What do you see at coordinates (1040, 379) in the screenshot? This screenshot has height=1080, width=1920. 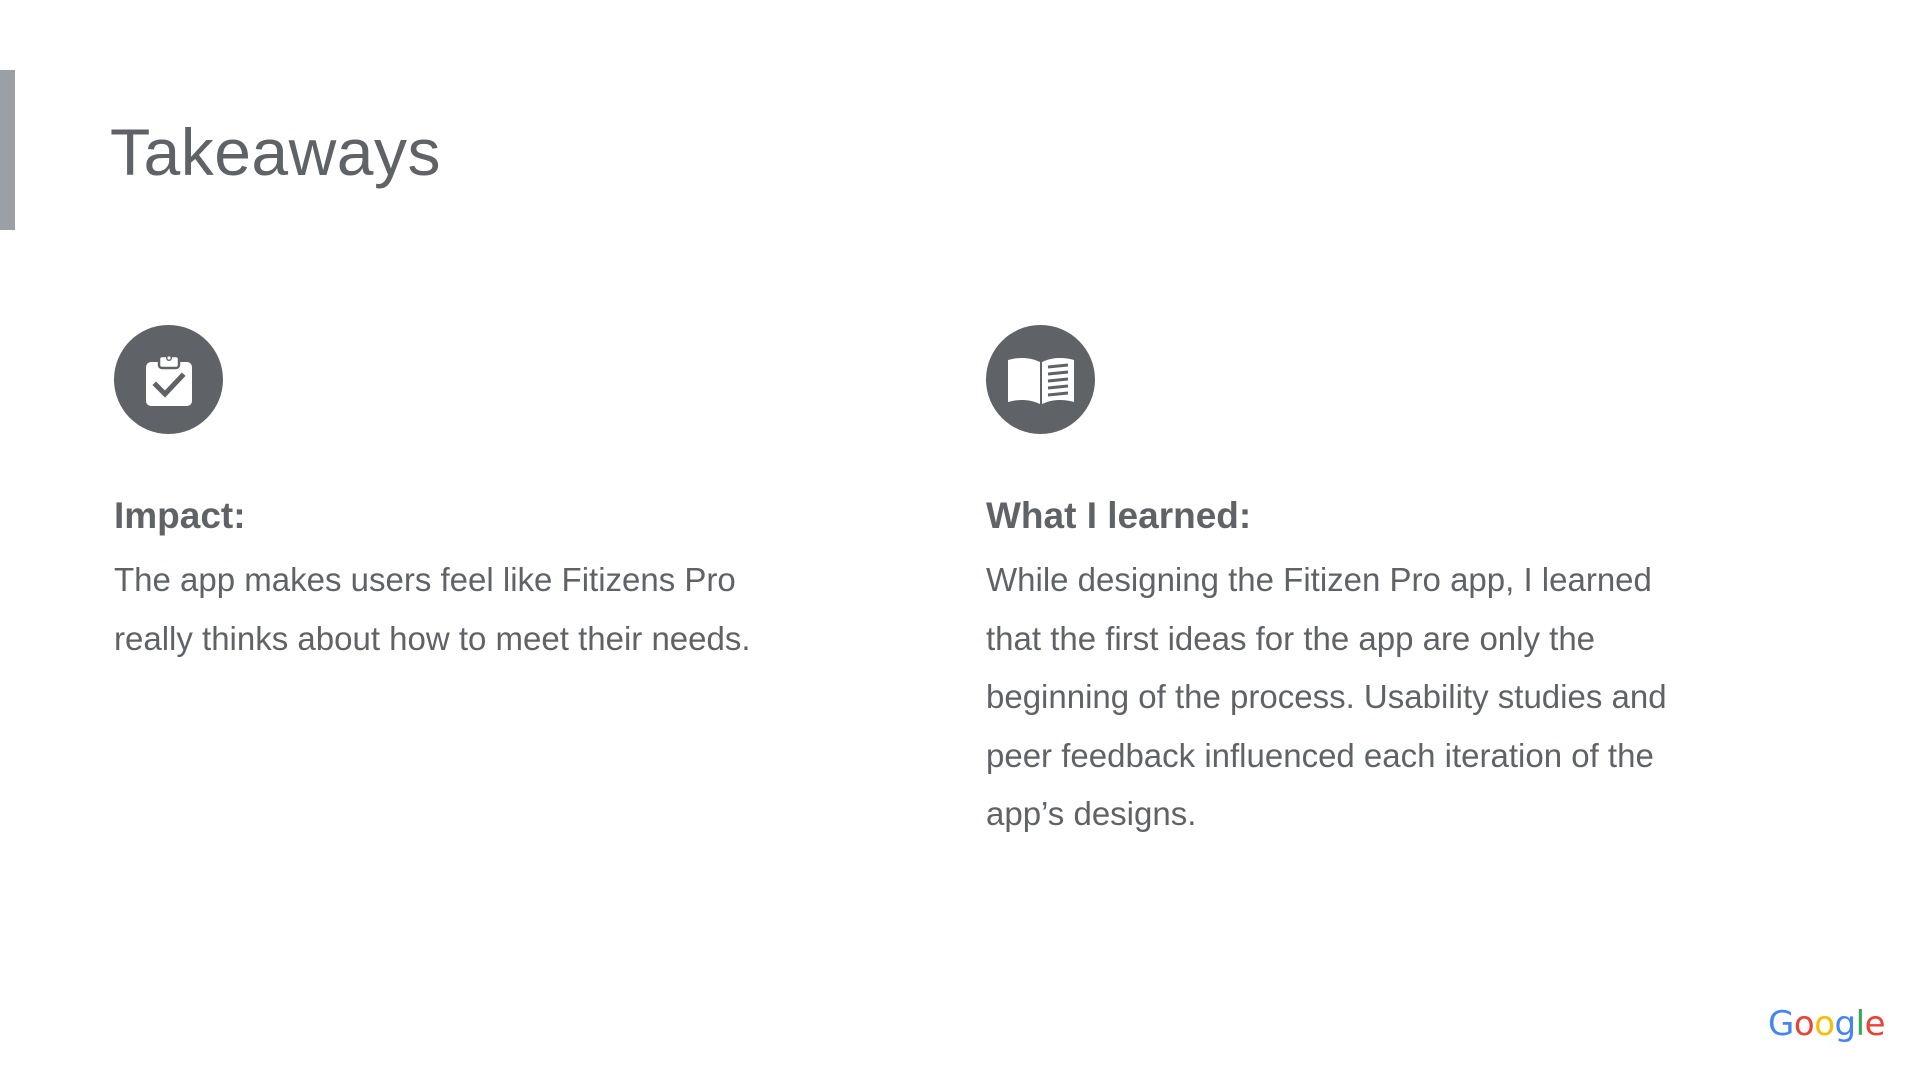 I see `open-book-icon` at bounding box center [1040, 379].